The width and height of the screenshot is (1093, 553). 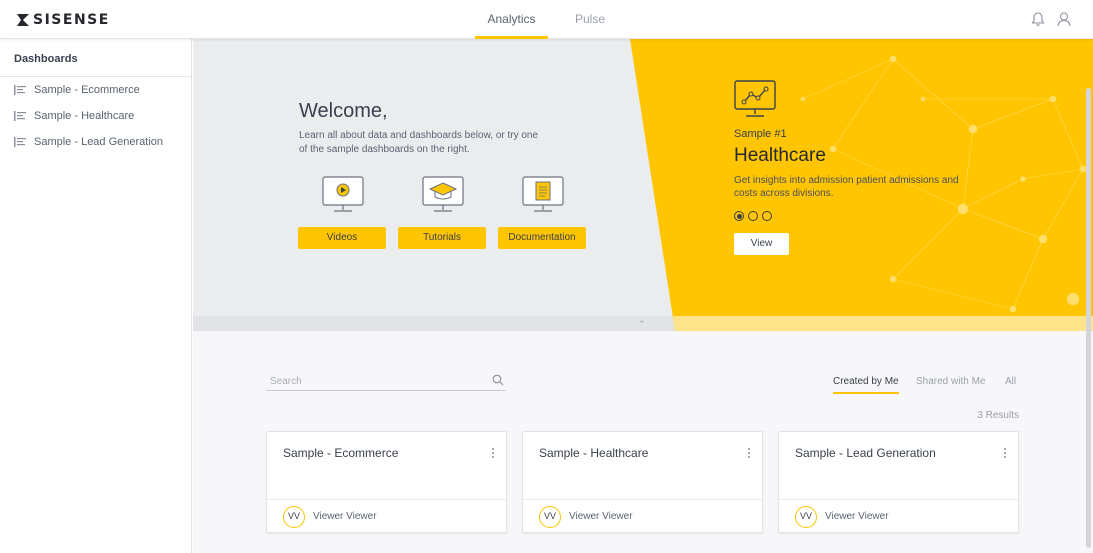 What do you see at coordinates (386, 482) in the screenshot?
I see `dashboard-card: Sample - Ecommerce VV Viewer Viewer` at bounding box center [386, 482].